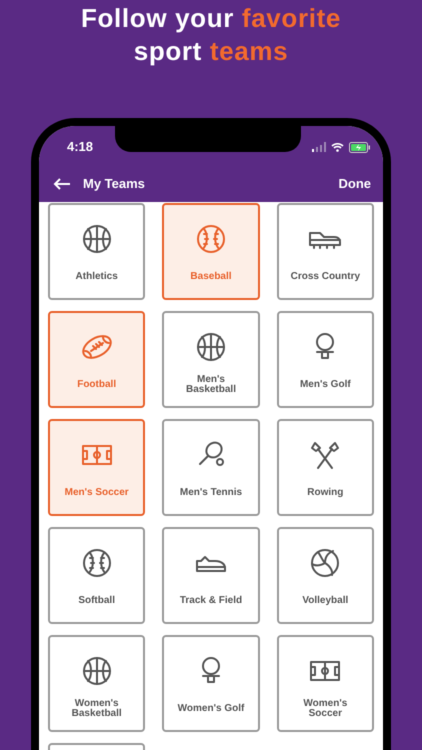  I want to click on done-button: Done, so click(354, 184).